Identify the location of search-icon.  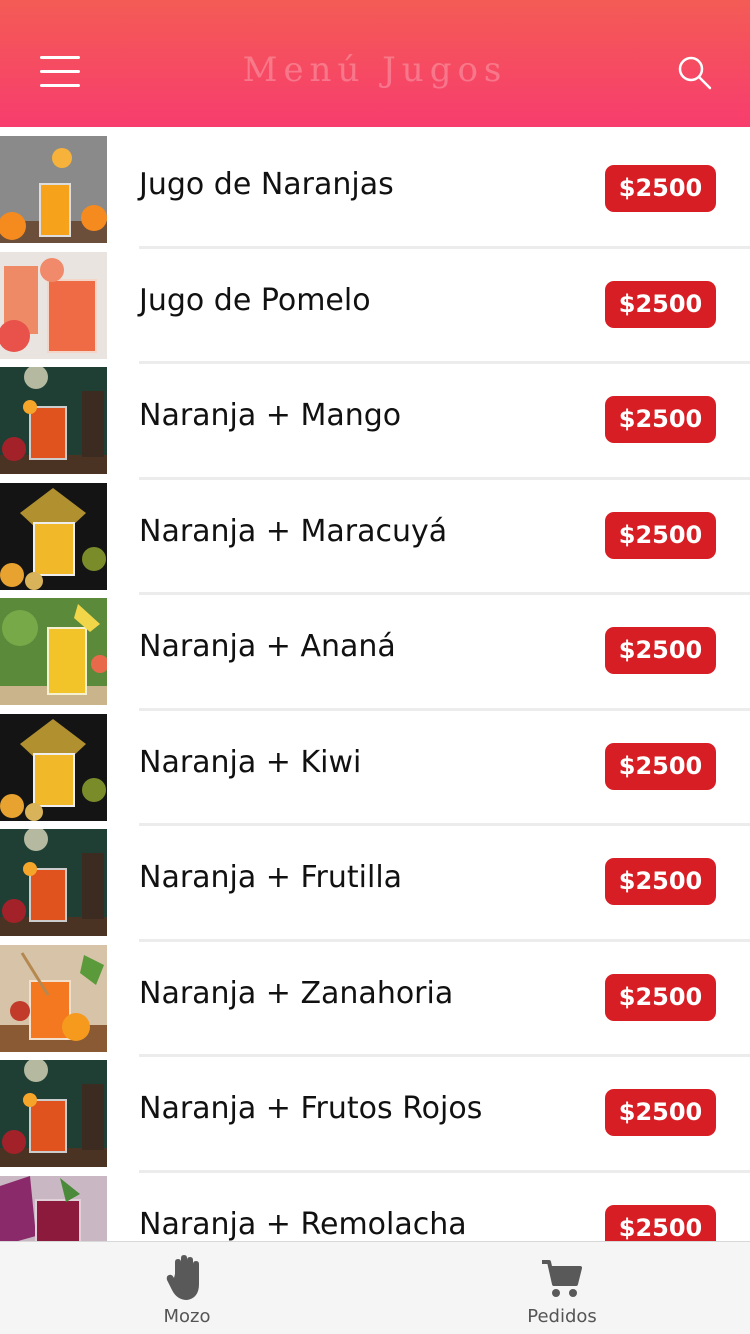
(695, 73).